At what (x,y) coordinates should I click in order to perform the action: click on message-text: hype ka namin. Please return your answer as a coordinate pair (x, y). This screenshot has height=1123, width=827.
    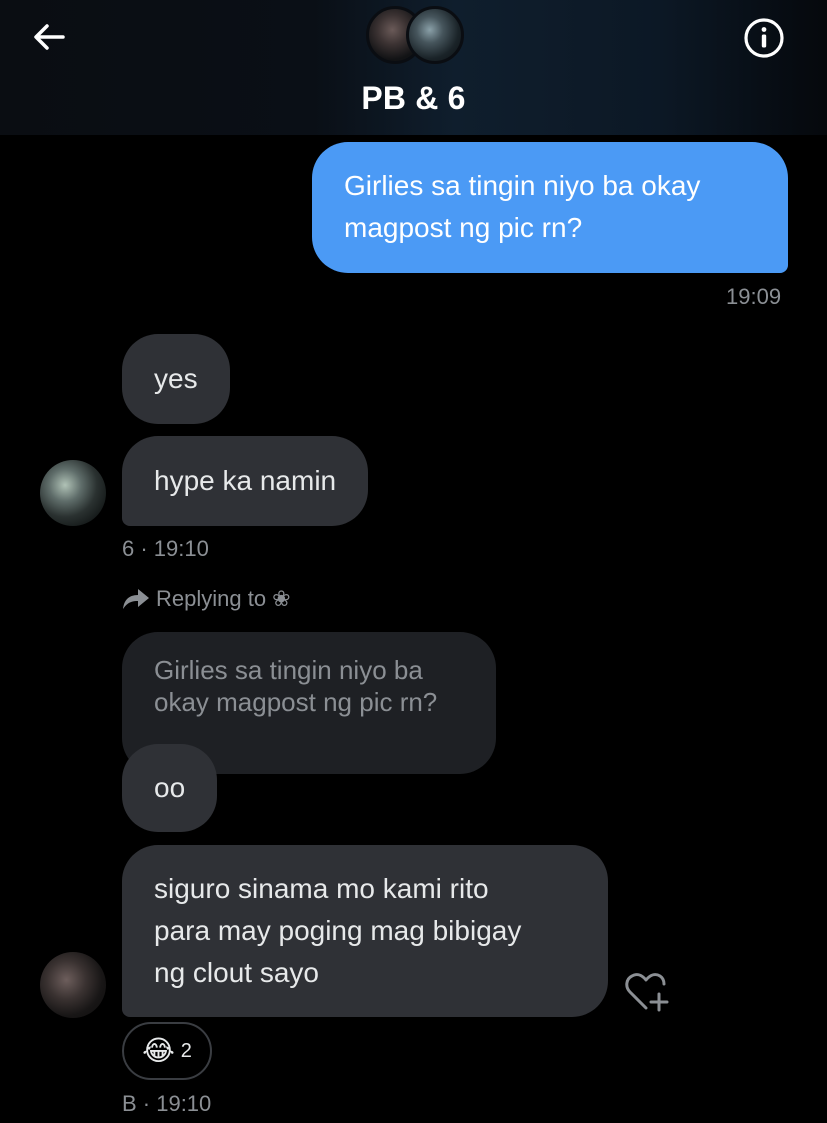
    Looking at the image, I should click on (245, 480).